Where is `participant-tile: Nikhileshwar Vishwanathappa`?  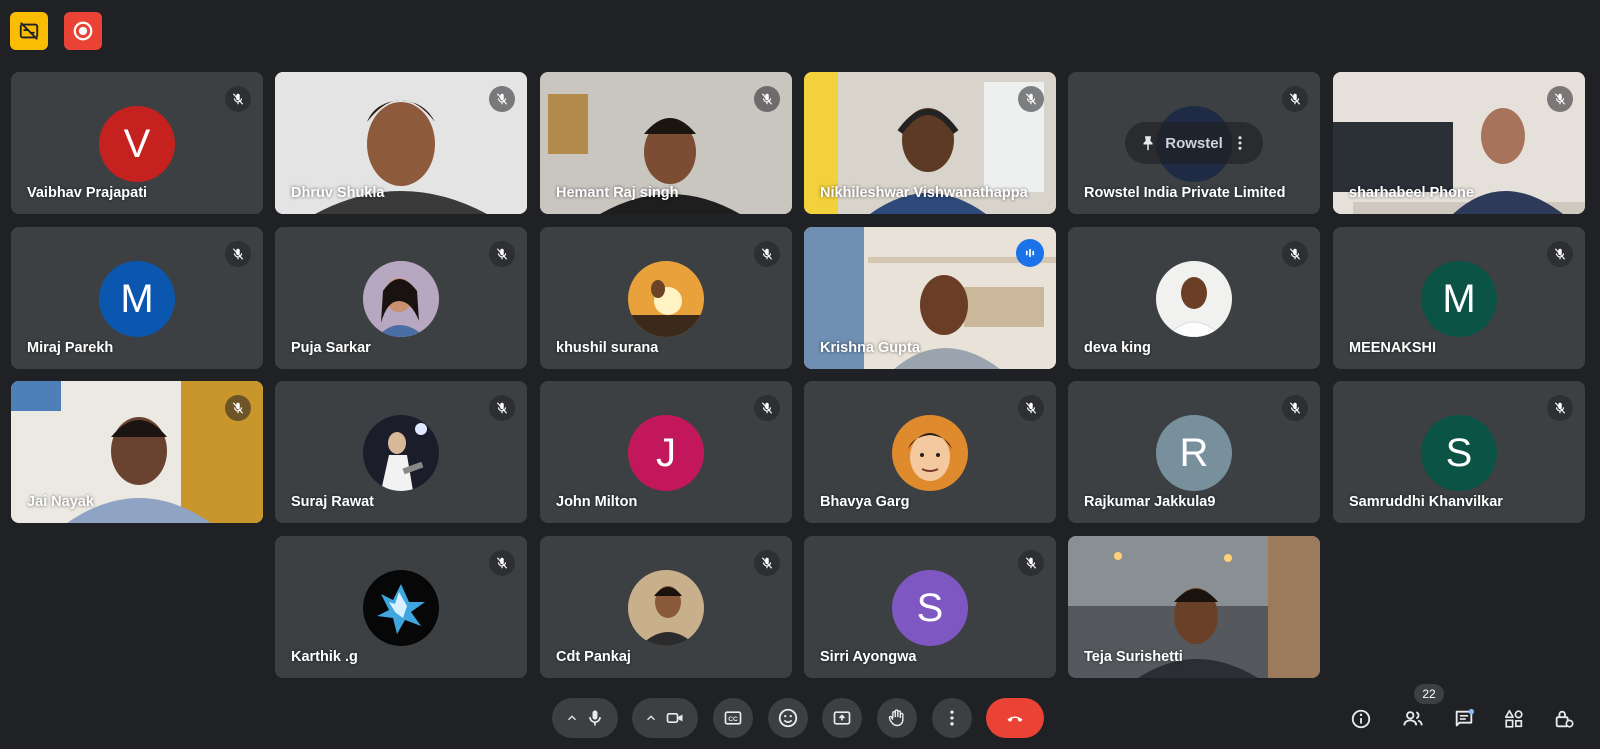 participant-tile: Nikhileshwar Vishwanathappa is located at coordinates (930, 143).